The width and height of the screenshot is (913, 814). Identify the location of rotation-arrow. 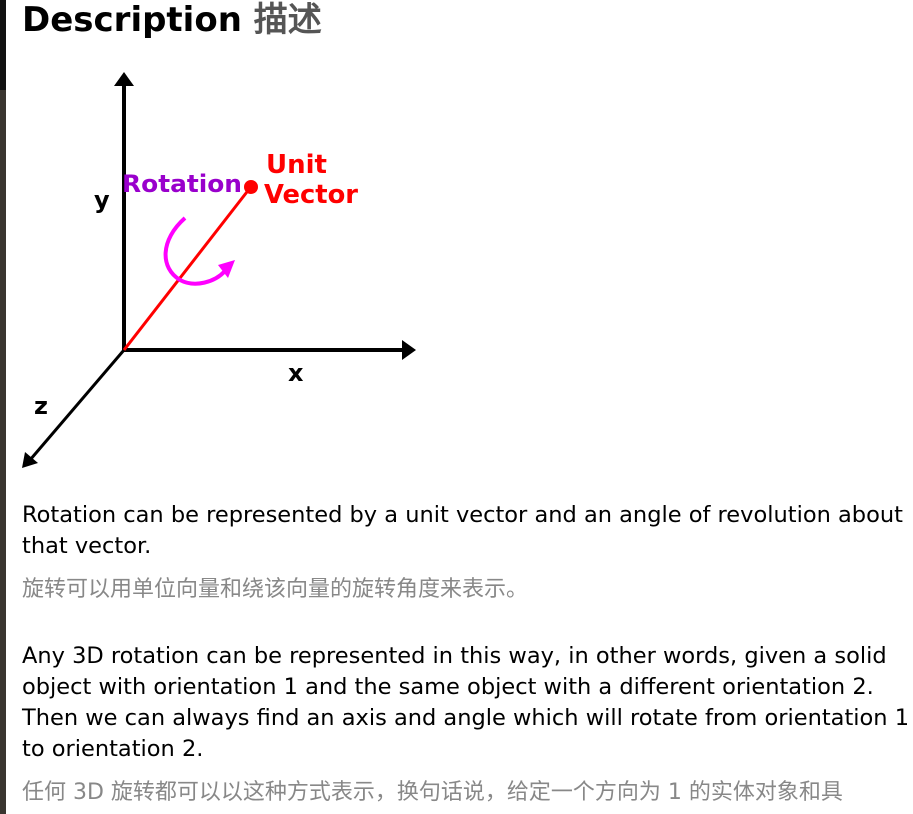
(195, 251).